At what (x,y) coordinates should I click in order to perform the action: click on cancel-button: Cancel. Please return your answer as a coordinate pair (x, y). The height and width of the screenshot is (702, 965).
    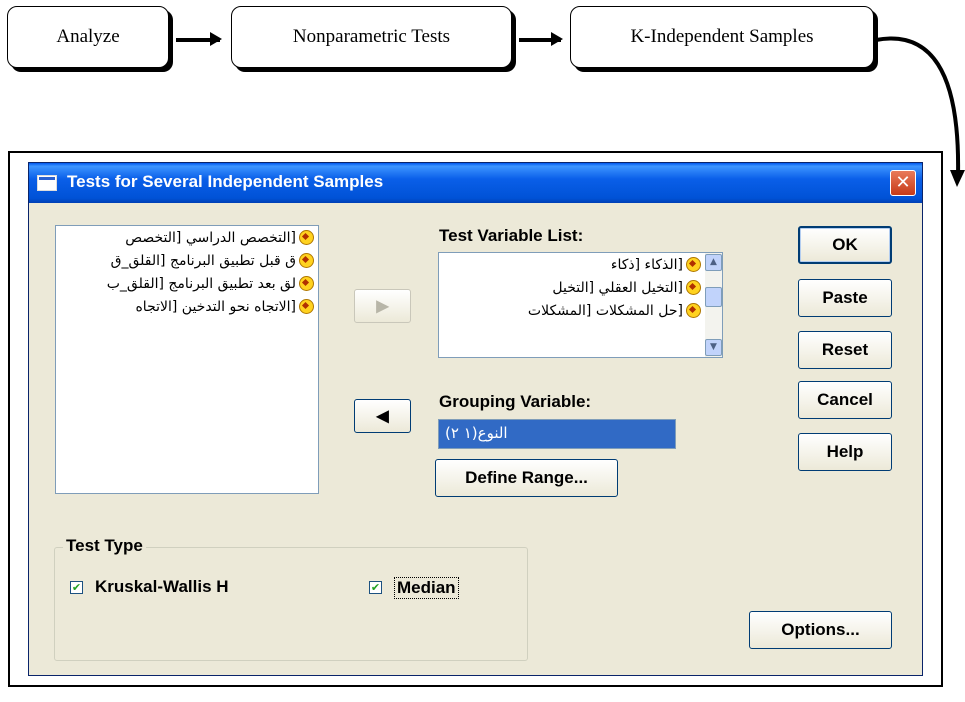
    Looking at the image, I should click on (845, 400).